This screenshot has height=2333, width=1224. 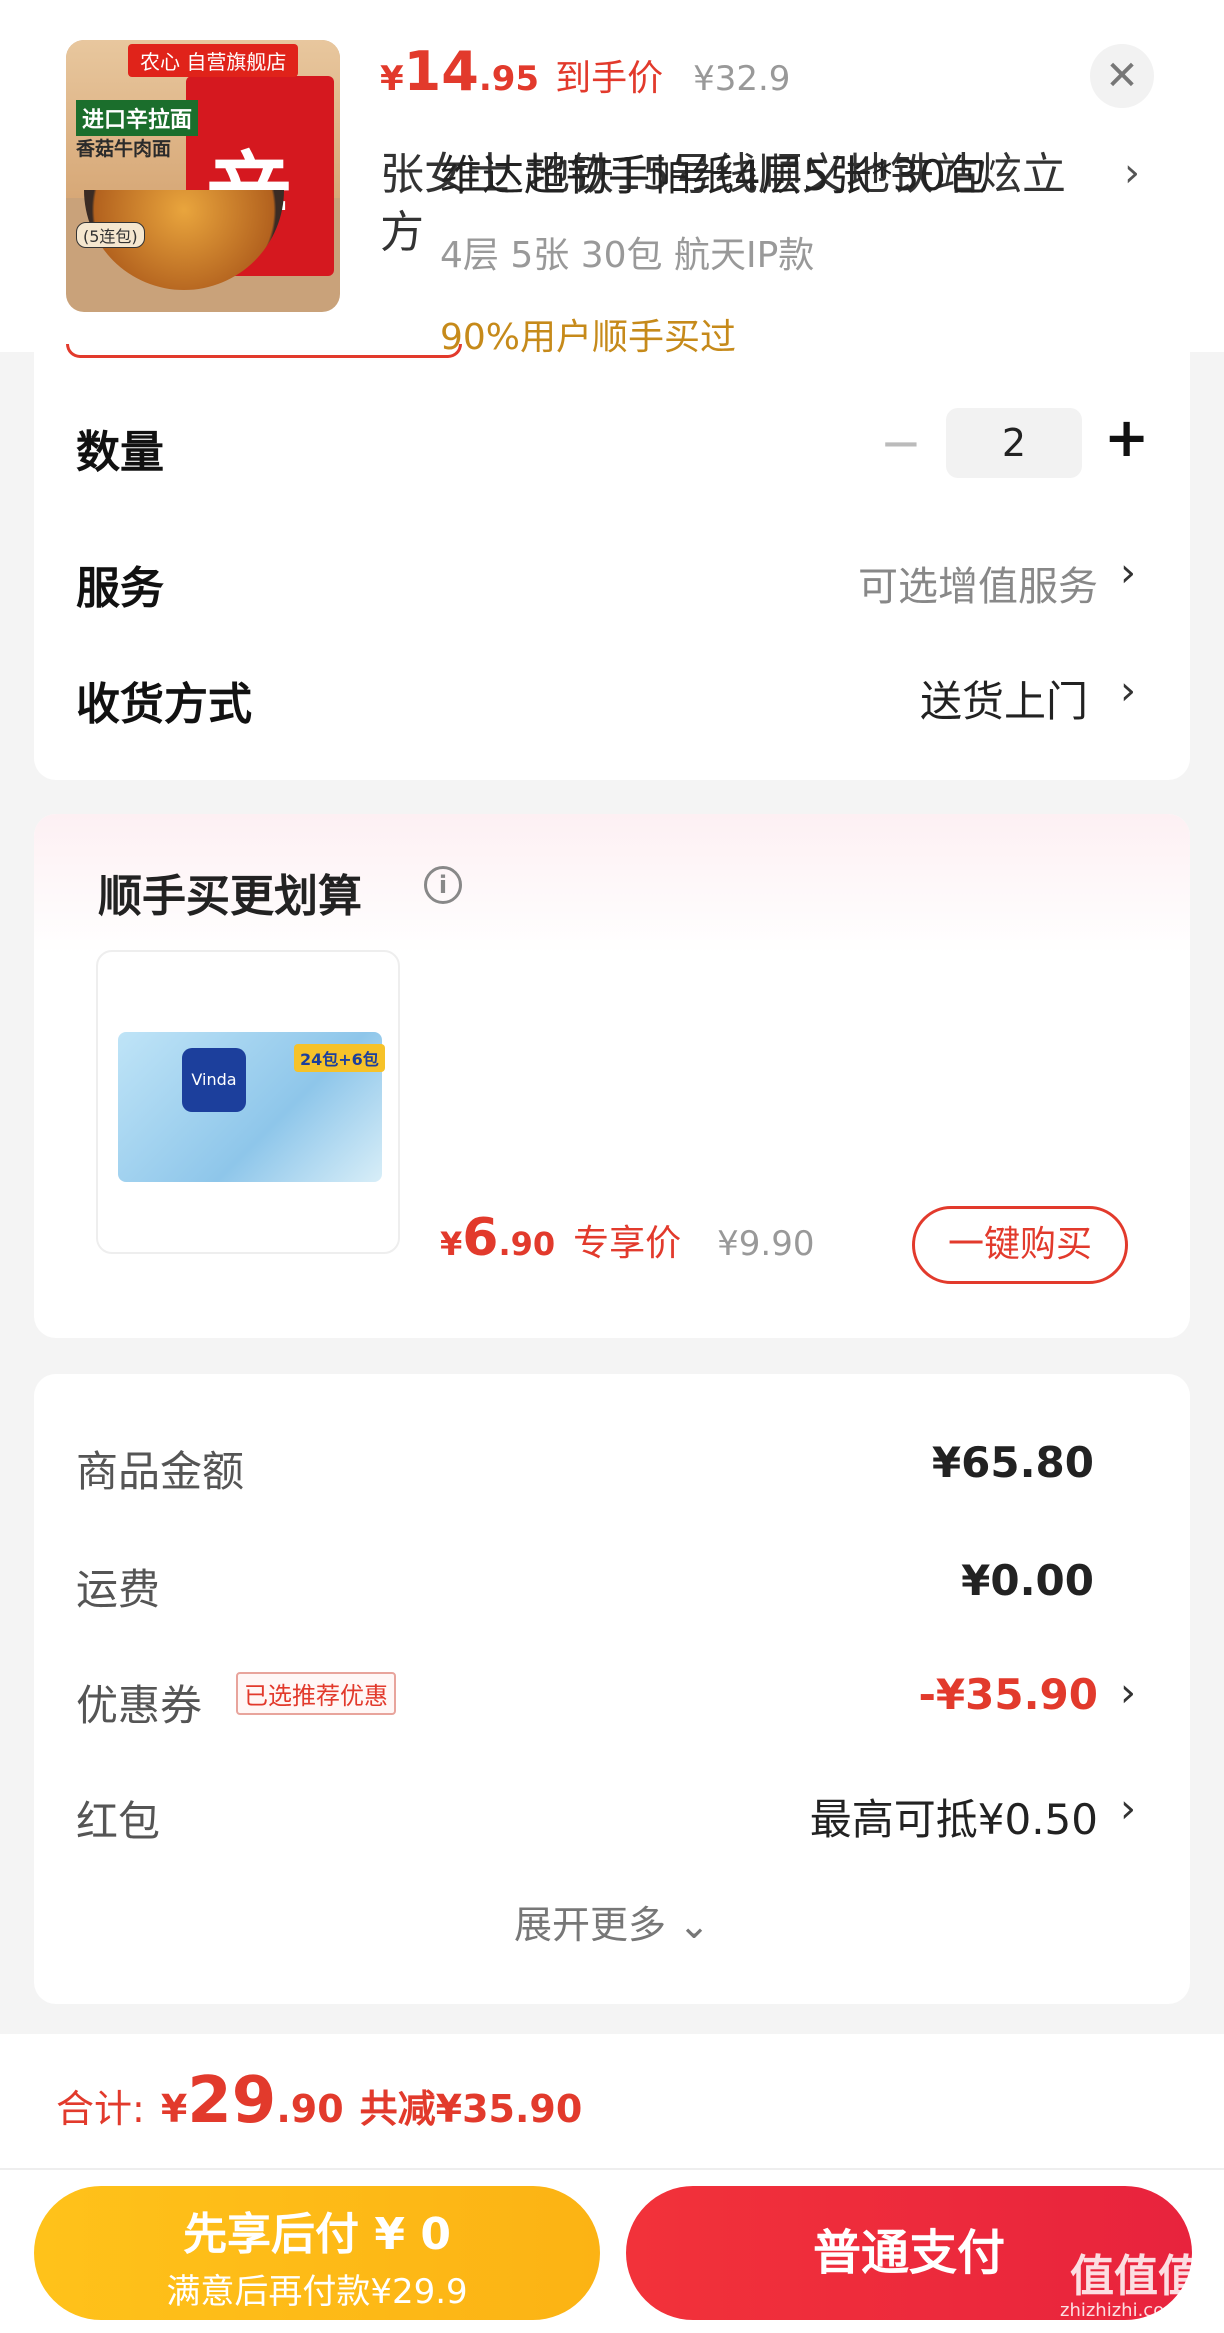 I want to click on price-decimal: .95, so click(x=509, y=79).